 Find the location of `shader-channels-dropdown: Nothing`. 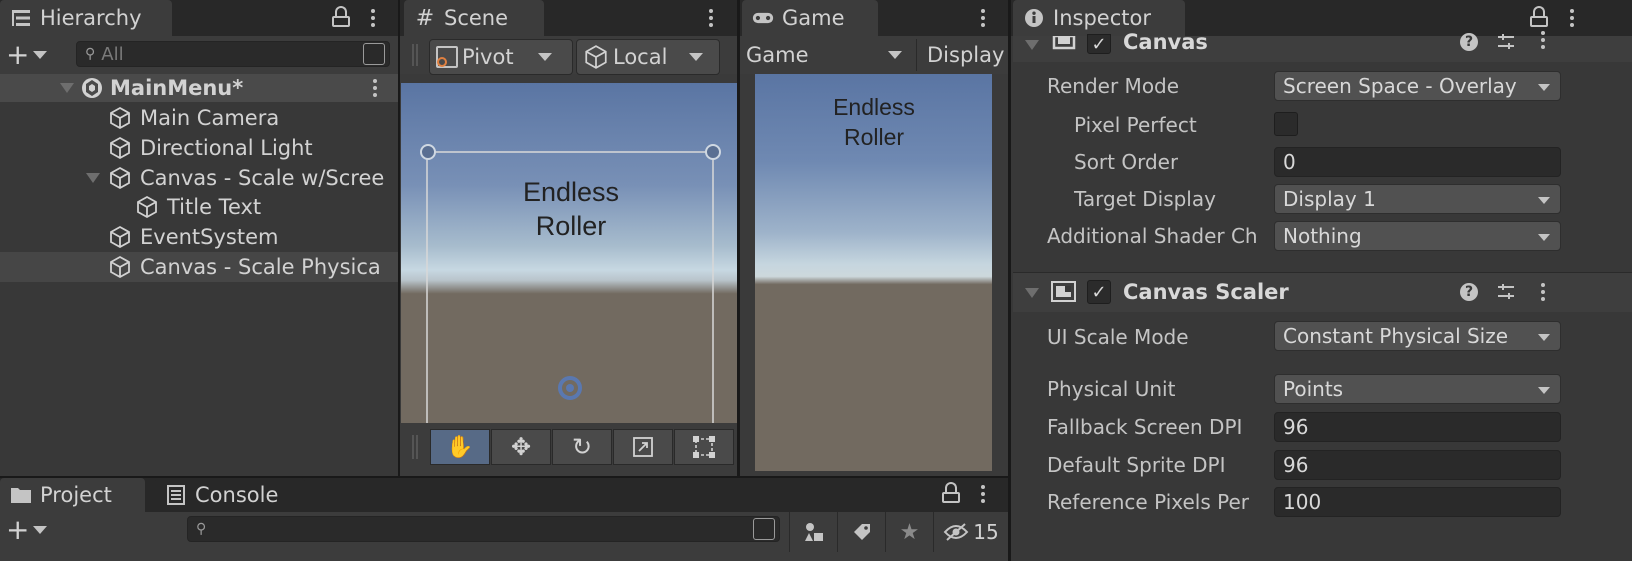

shader-channels-dropdown: Nothing is located at coordinates (1417, 236).